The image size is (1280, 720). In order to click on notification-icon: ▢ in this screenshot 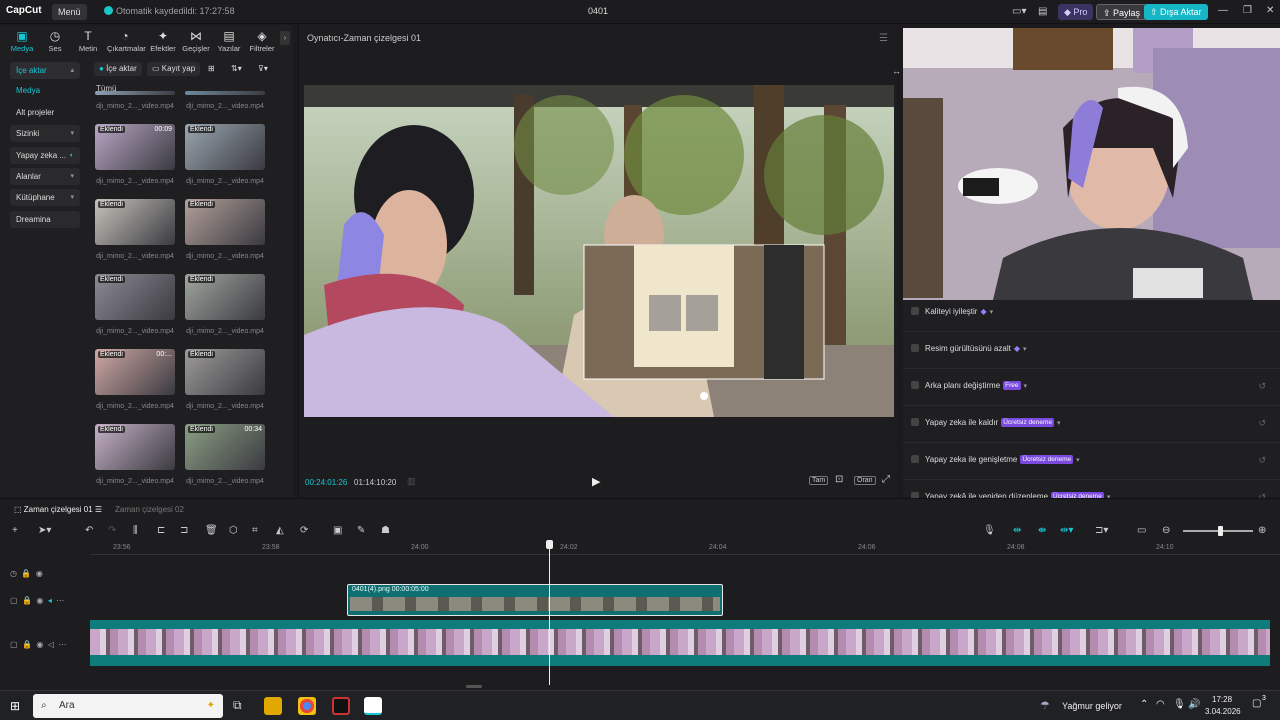, I will do `click(1256, 703)`.